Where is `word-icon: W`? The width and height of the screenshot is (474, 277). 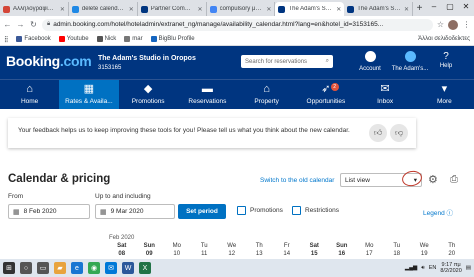 word-icon: W is located at coordinates (128, 268).